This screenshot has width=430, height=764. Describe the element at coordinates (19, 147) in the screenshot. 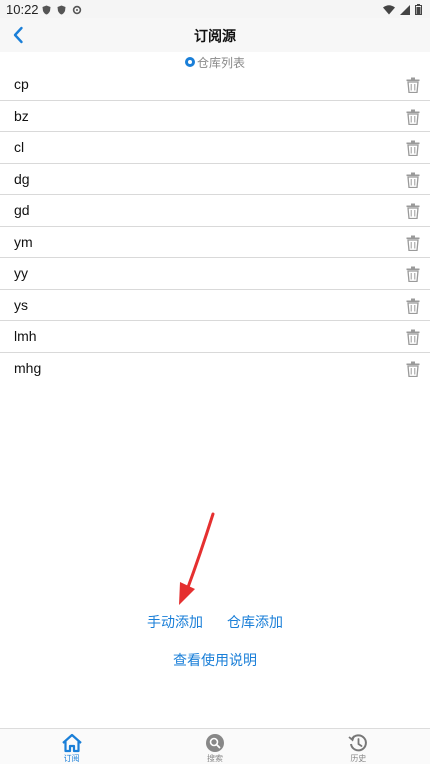

I see `list-item-label: cl` at that location.